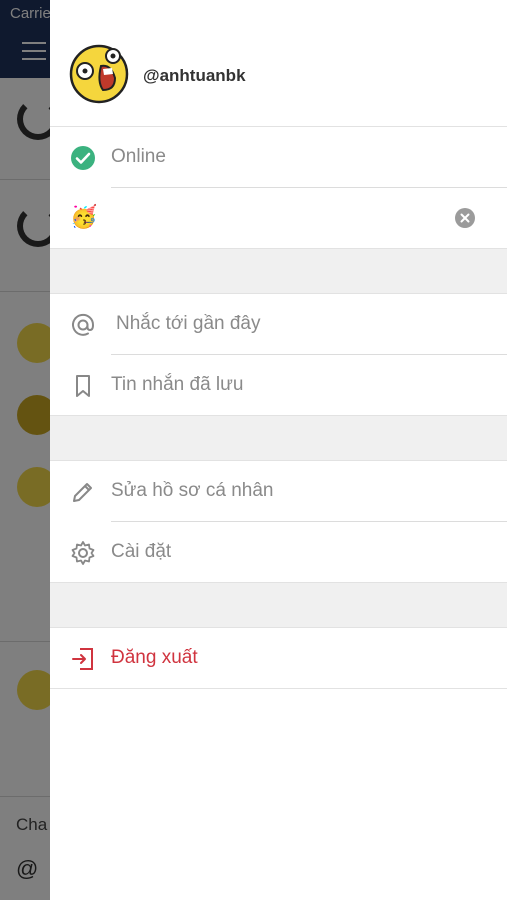  I want to click on online-check-icon, so click(83, 158).